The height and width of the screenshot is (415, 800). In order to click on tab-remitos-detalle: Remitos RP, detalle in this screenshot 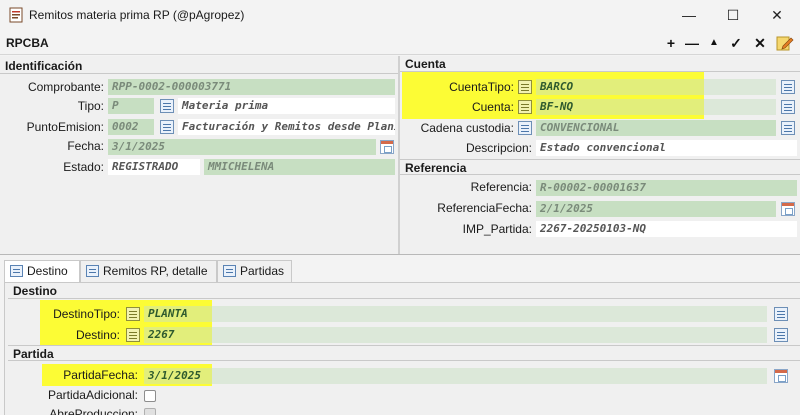, I will do `click(148, 271)`.